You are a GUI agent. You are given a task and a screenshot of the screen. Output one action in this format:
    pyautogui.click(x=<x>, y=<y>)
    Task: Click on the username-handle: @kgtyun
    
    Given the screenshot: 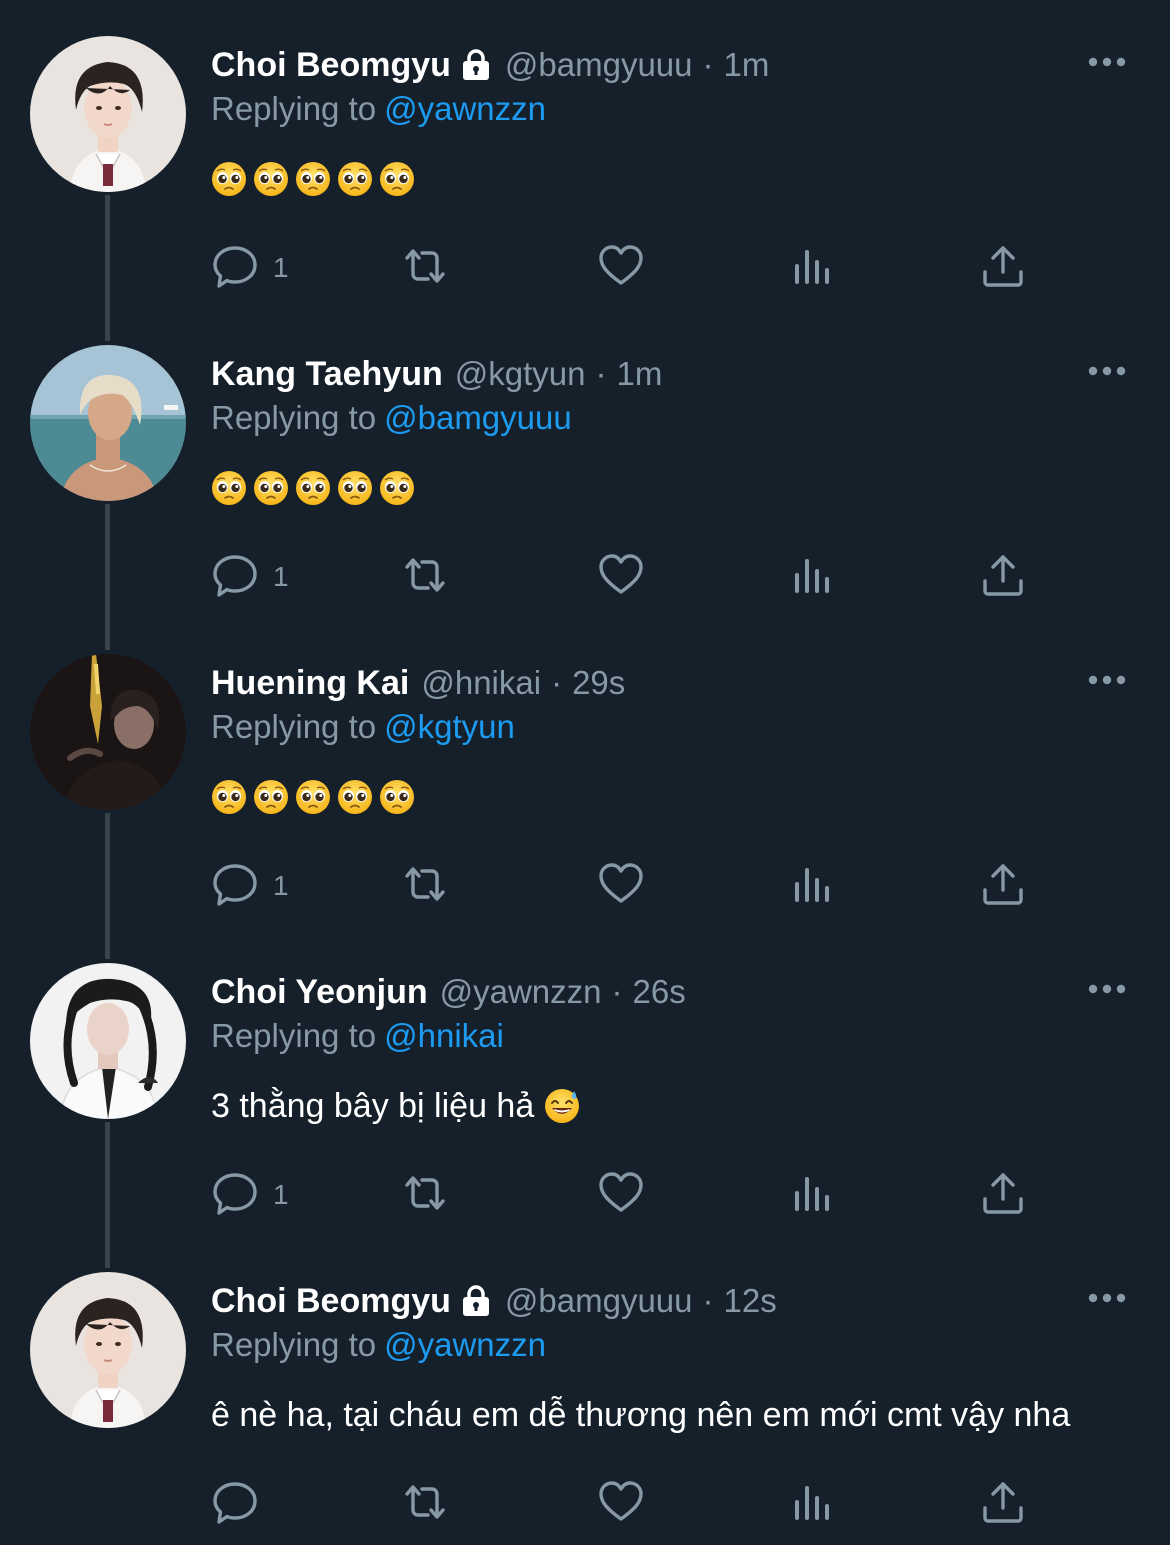 What is the action you would take?
    pyautogui.click(x=520, y=374)
    